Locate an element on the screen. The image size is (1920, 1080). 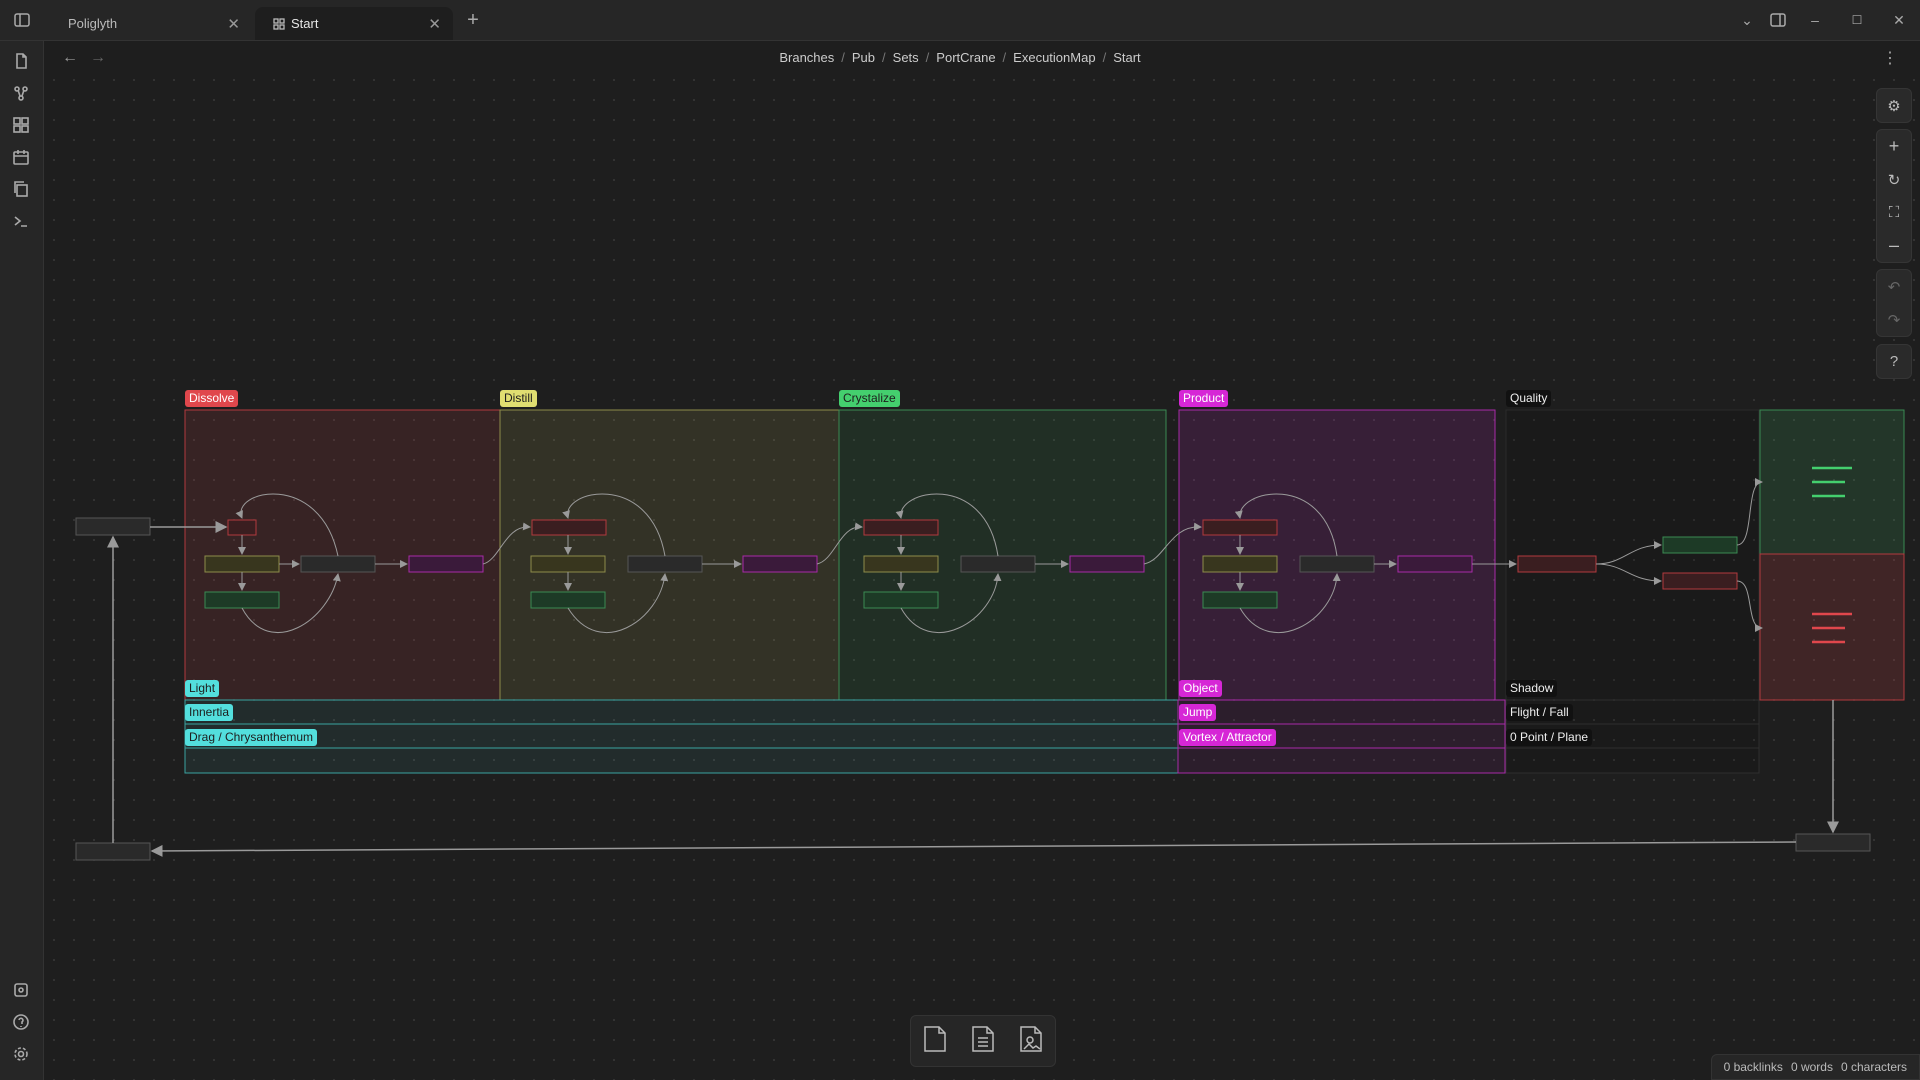
zoom-to-fit-icon: ⛶ is located at coordinates (1894, 212).